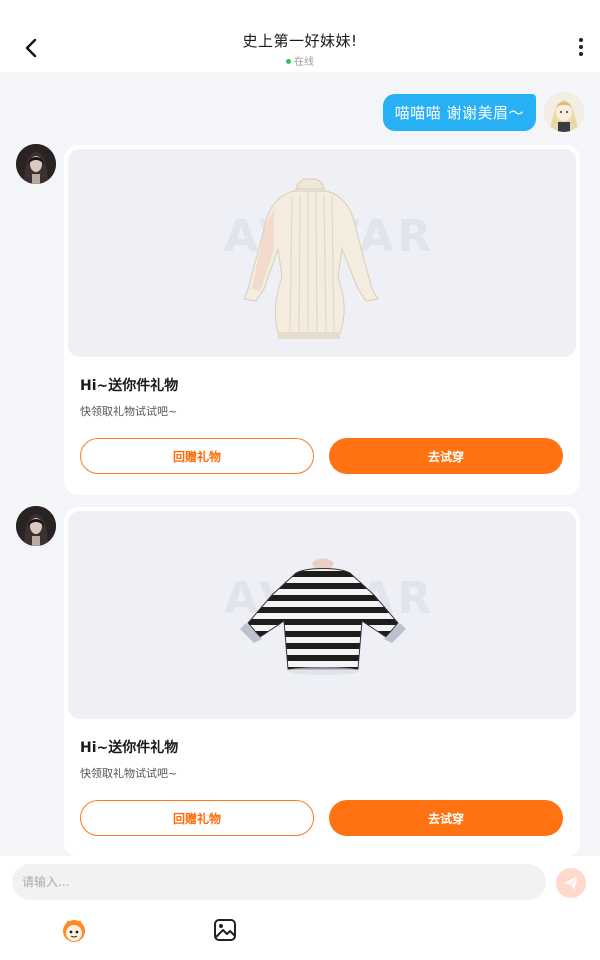  I want to click on online-status-label: 在线, so click(304, 62).